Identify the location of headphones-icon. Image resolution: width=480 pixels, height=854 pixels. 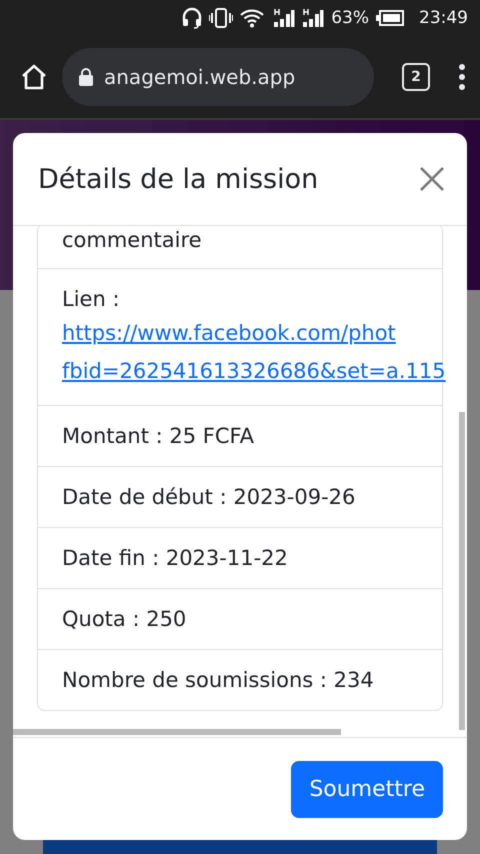
(192, 18).